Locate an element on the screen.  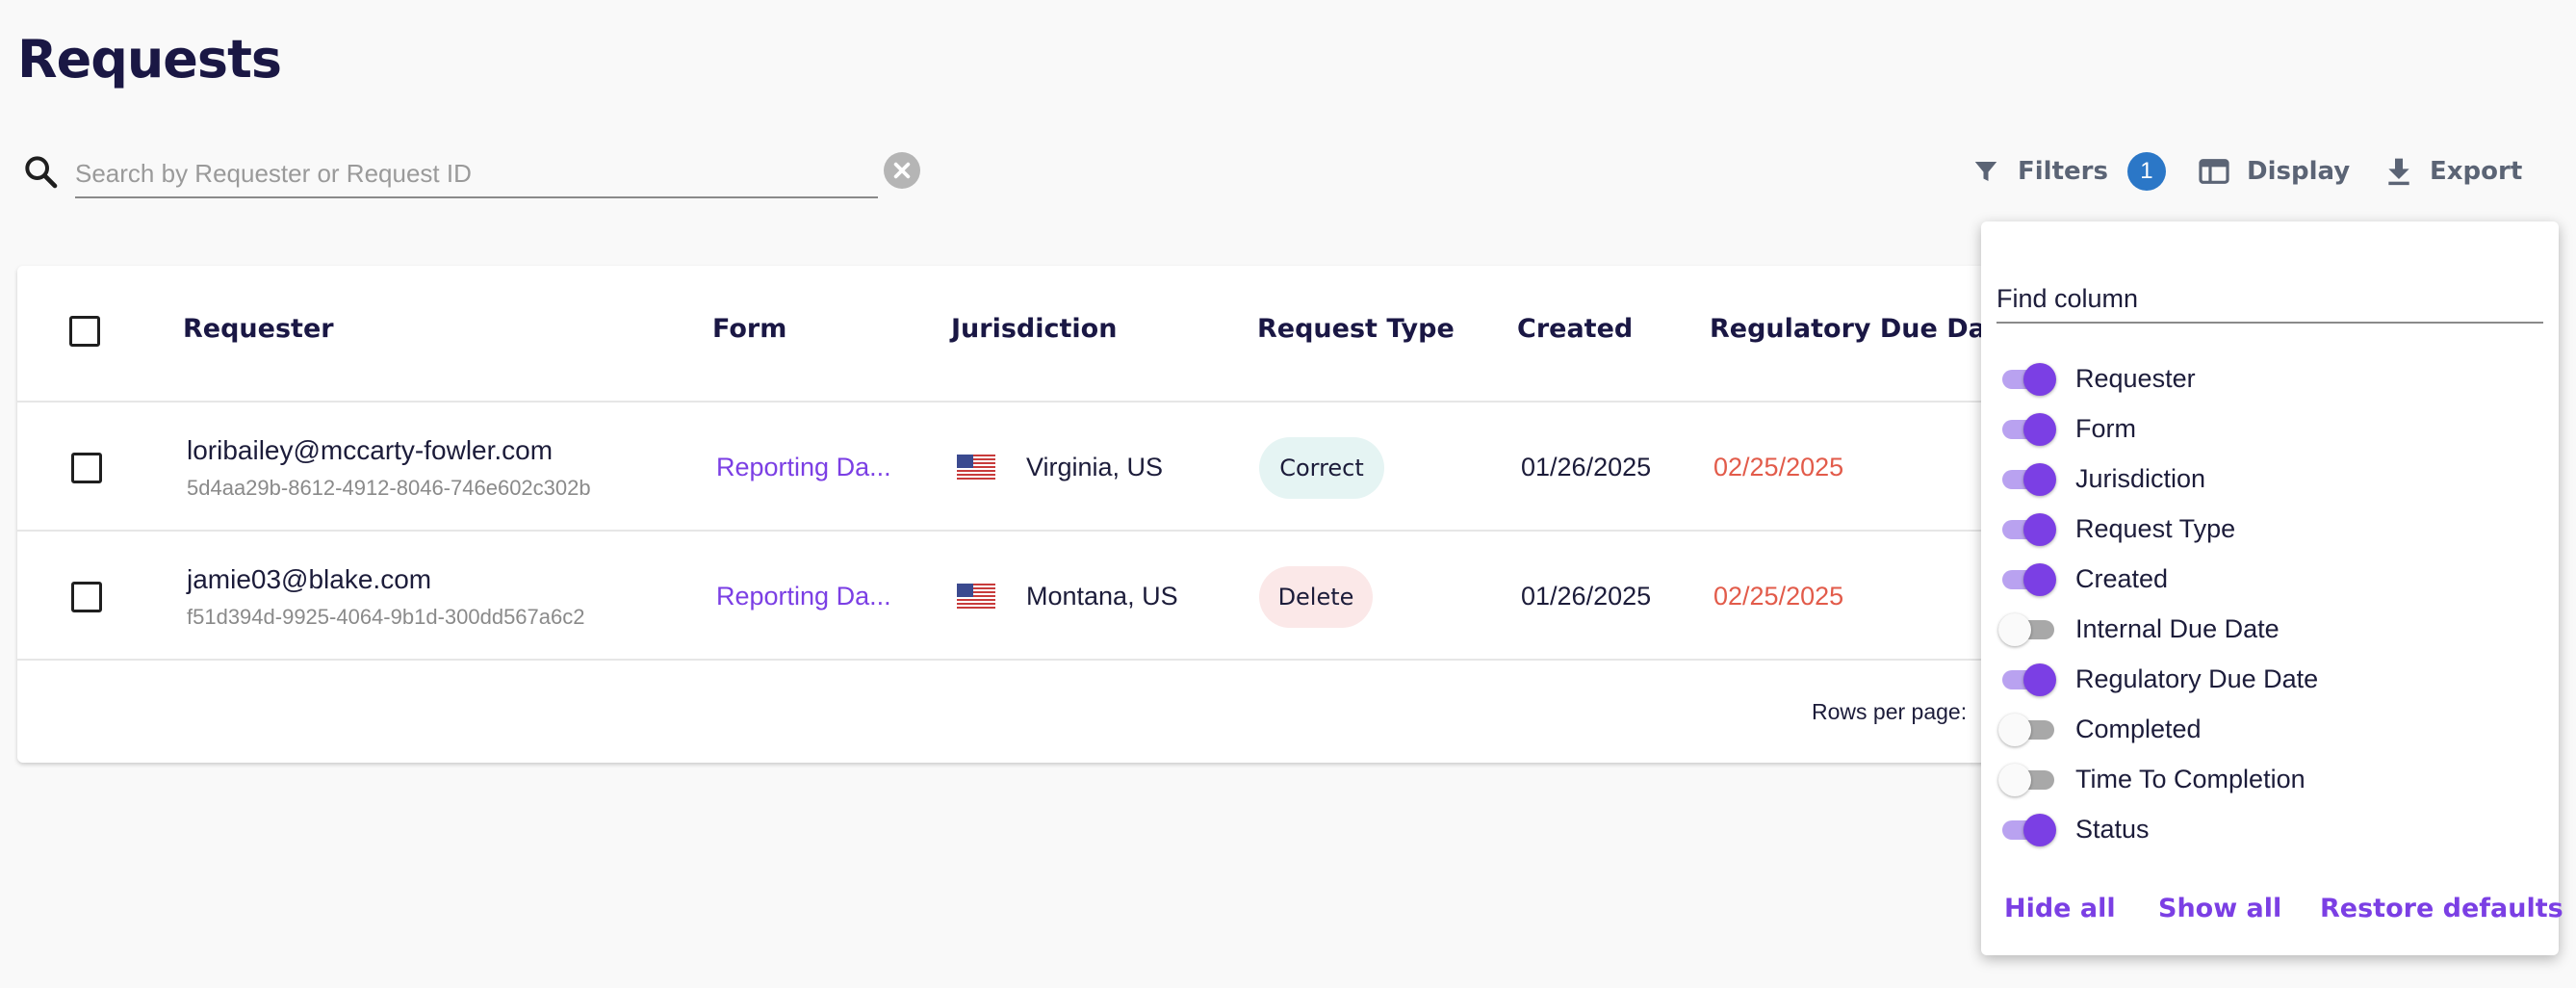
export-label: Export is located at coordinates (2476, 171).